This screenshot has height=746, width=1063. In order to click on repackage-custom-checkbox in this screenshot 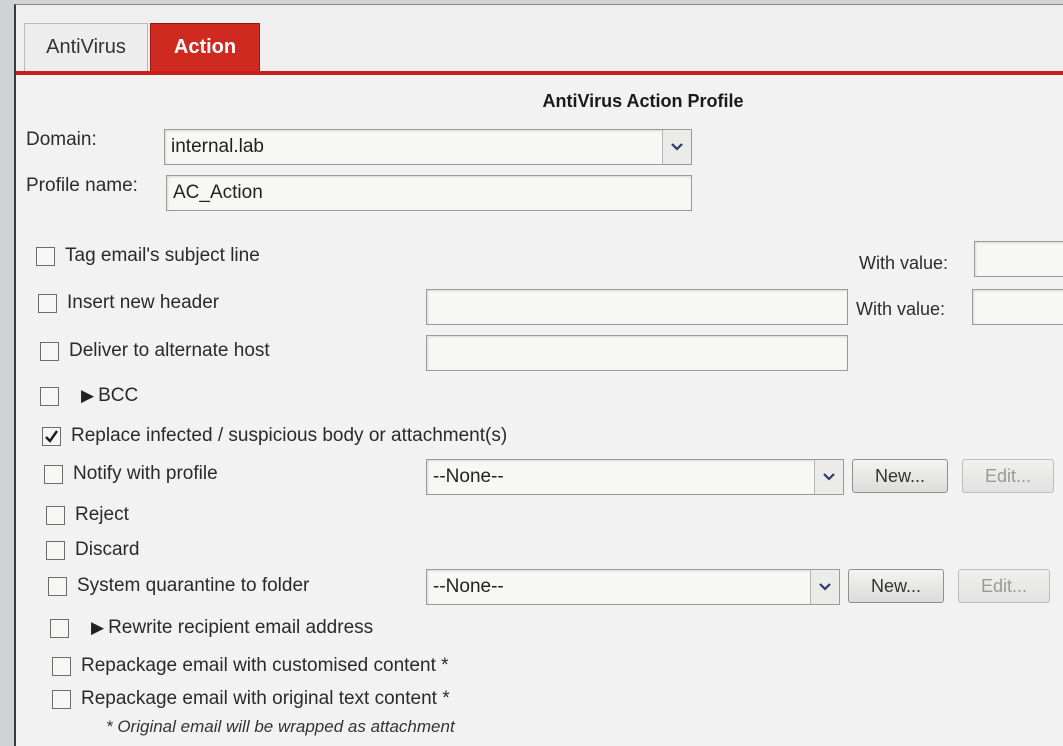, I will do `click(61, 666)`.